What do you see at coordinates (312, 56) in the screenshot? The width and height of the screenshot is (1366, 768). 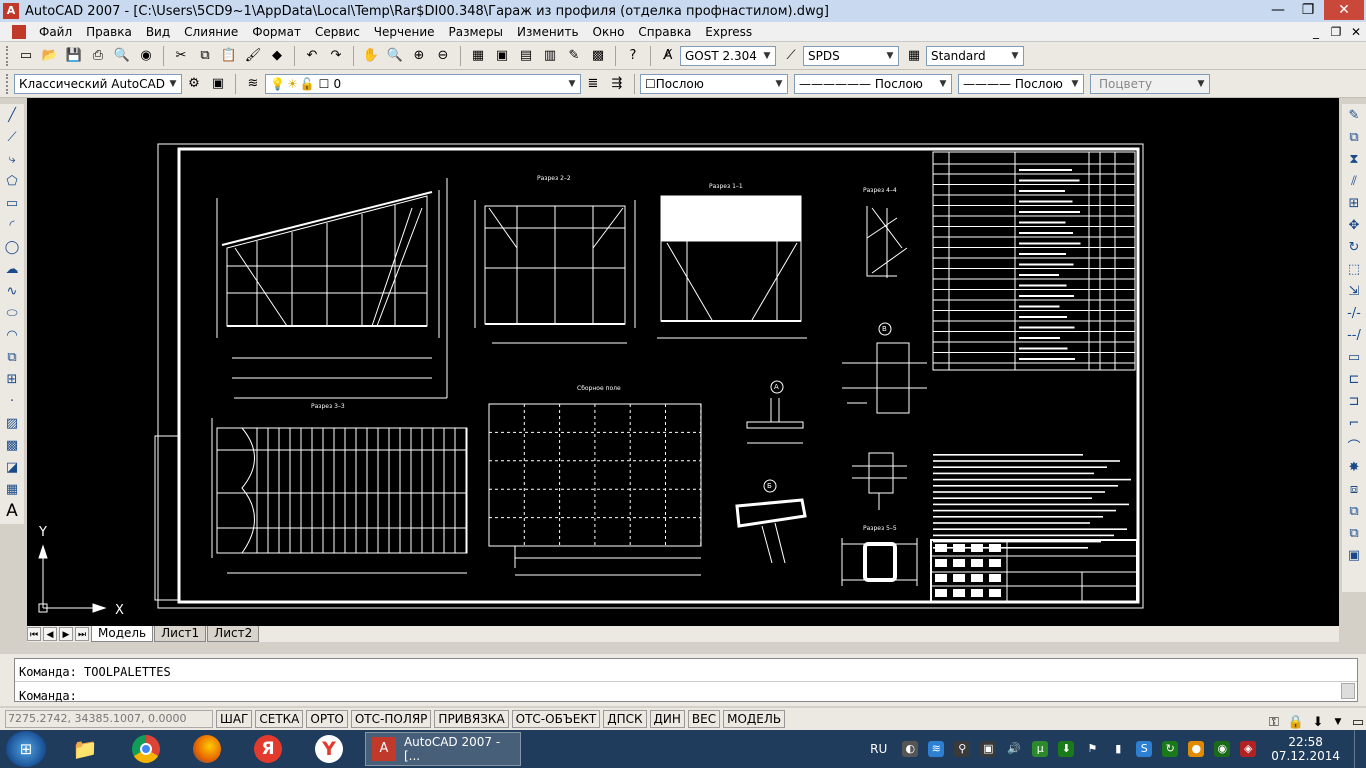 I see `undo-icon: ↶` at bounding box center [312, 56].